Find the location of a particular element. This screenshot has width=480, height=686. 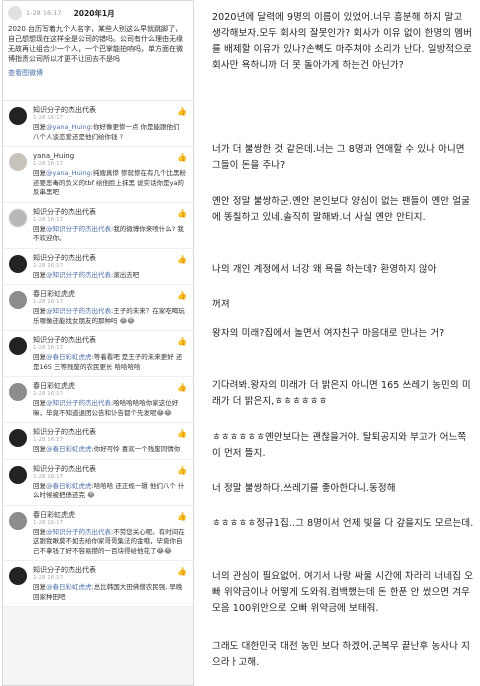

translation-paragraph: ㅎㅎㅎㅎㅎ정규1집..그 8명이서 언제 빚을 다 갚을지도 모르는데. is located at coordinates (343, 523).